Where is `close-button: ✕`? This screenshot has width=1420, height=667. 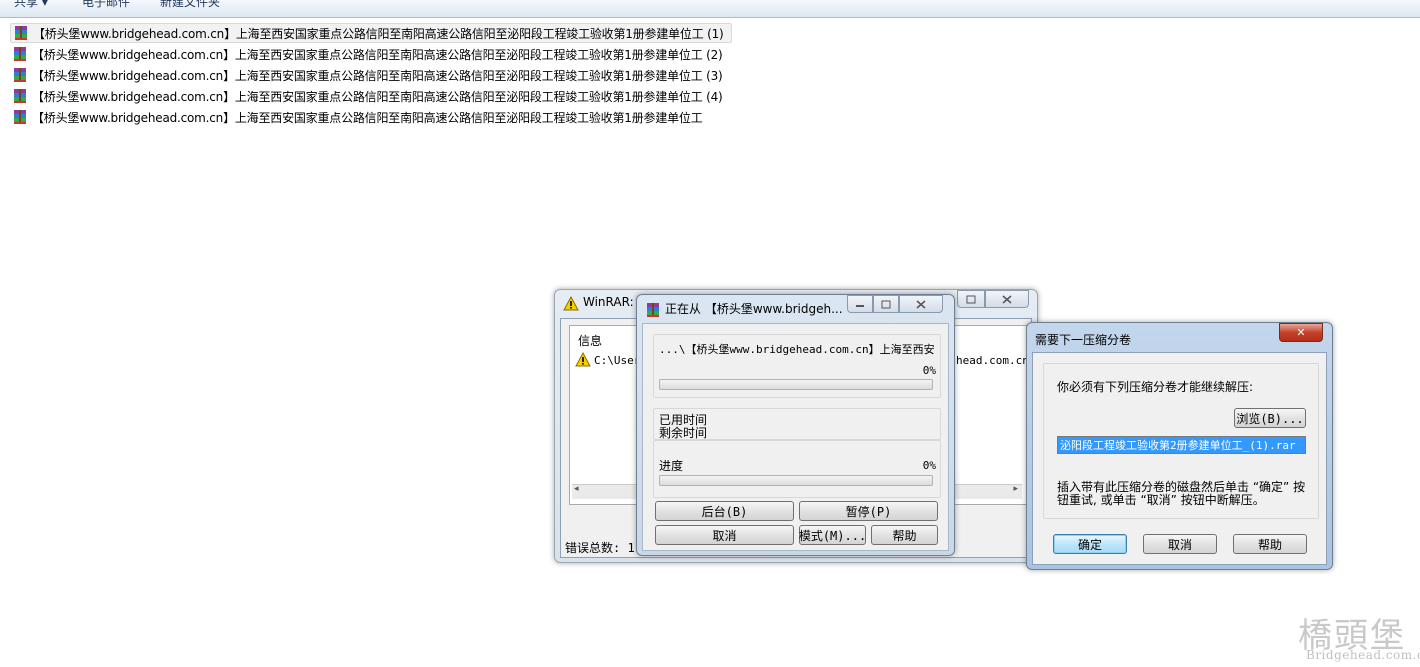 close-button: ✕ is located at coordinates (1301, 332).